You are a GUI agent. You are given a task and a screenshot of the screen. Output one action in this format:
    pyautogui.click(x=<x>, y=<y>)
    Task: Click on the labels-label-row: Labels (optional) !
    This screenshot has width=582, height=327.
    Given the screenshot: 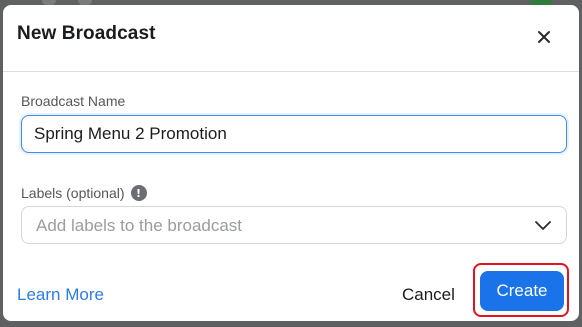 What is the action you would take?
    pyautogui.click(x=84, y=193)
    